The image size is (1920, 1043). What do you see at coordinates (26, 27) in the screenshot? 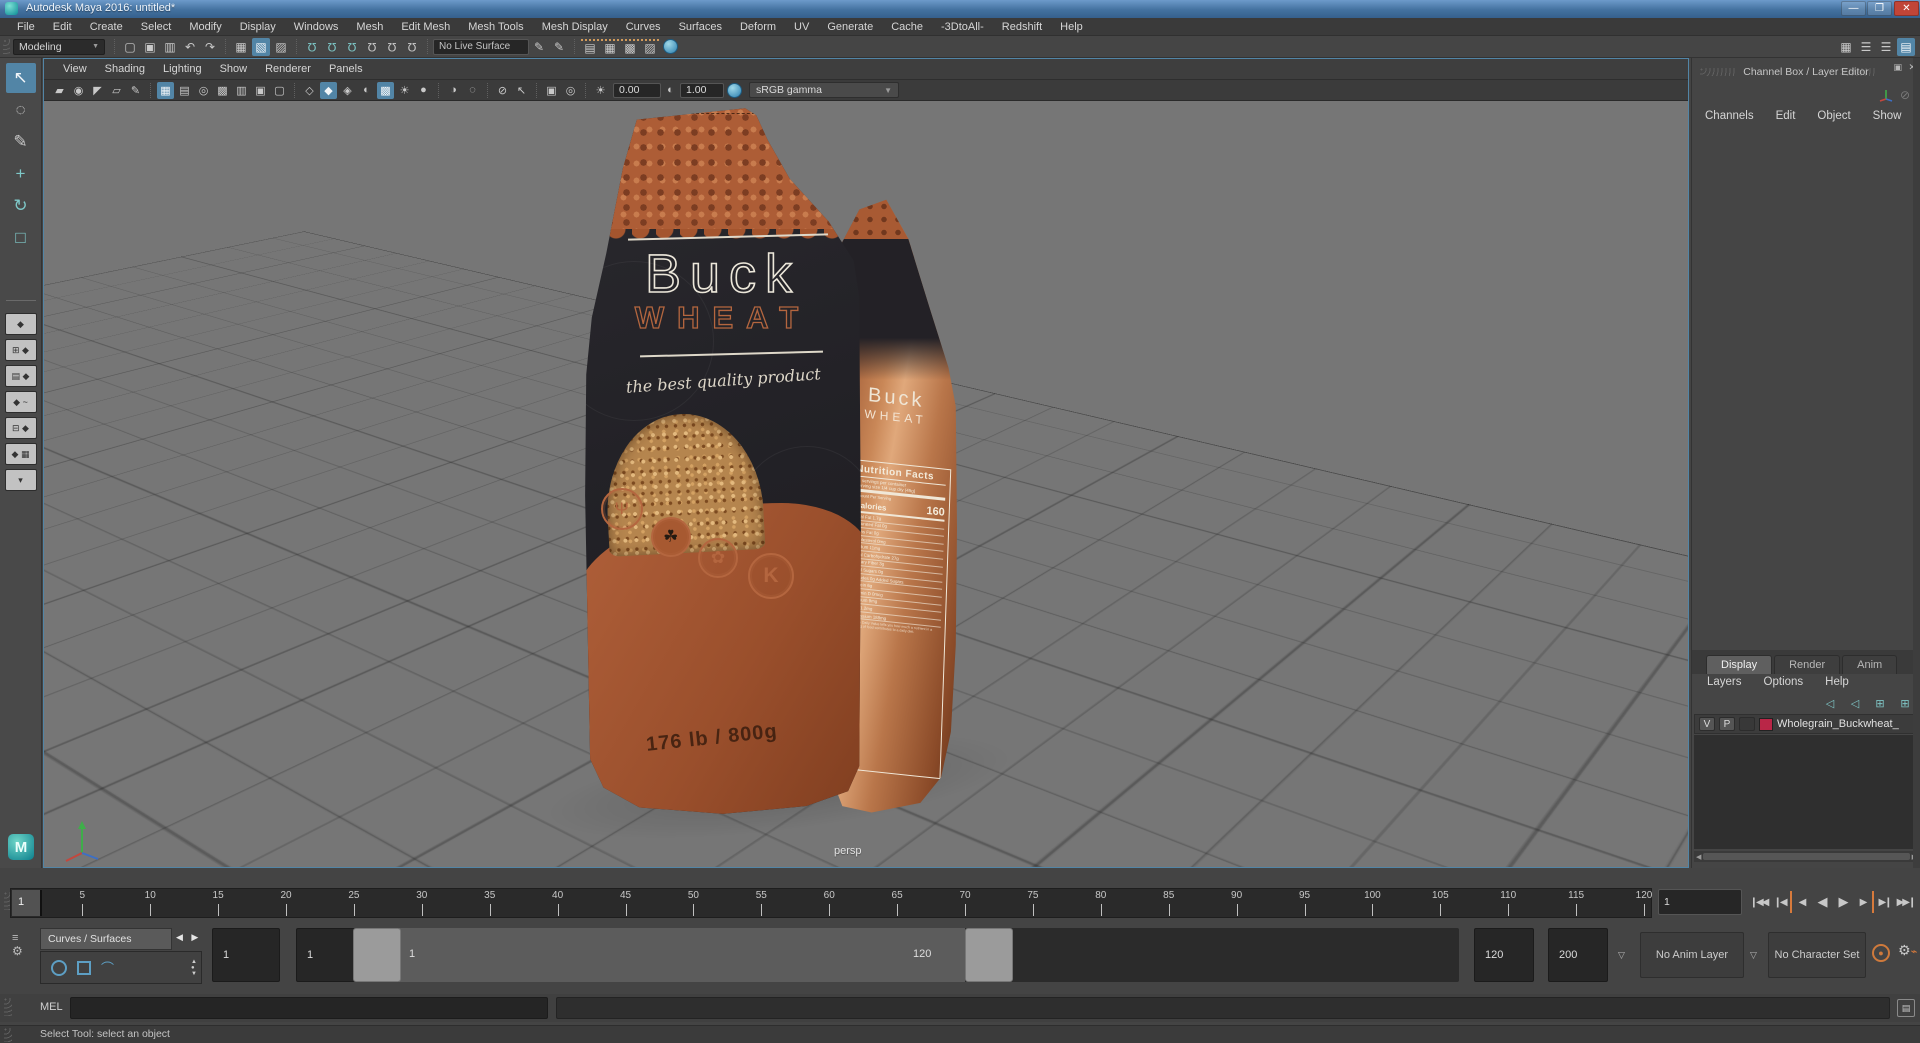
I see `menu-file: File` at bounding box center [26, 27].